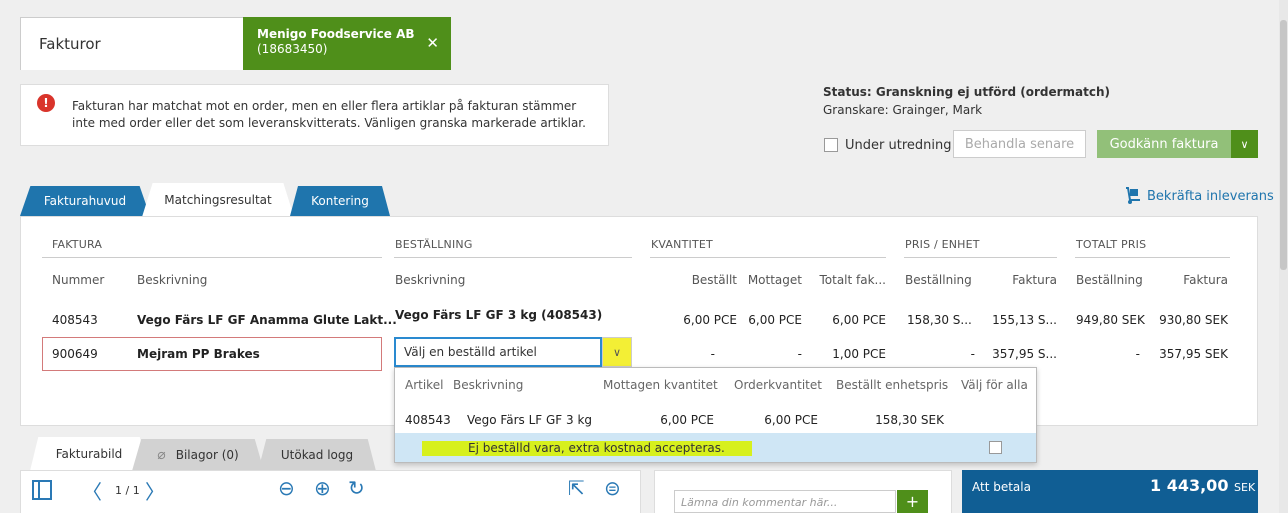  I want to click on group-totalt: TOTALT PRIS, so click(1111, 244).